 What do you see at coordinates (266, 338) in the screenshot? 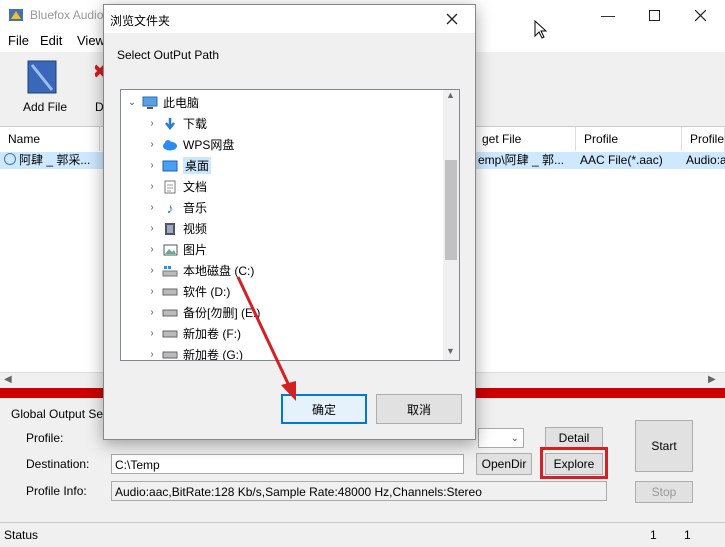
I see `annotation-arrow` at bounding box center [266, 338].